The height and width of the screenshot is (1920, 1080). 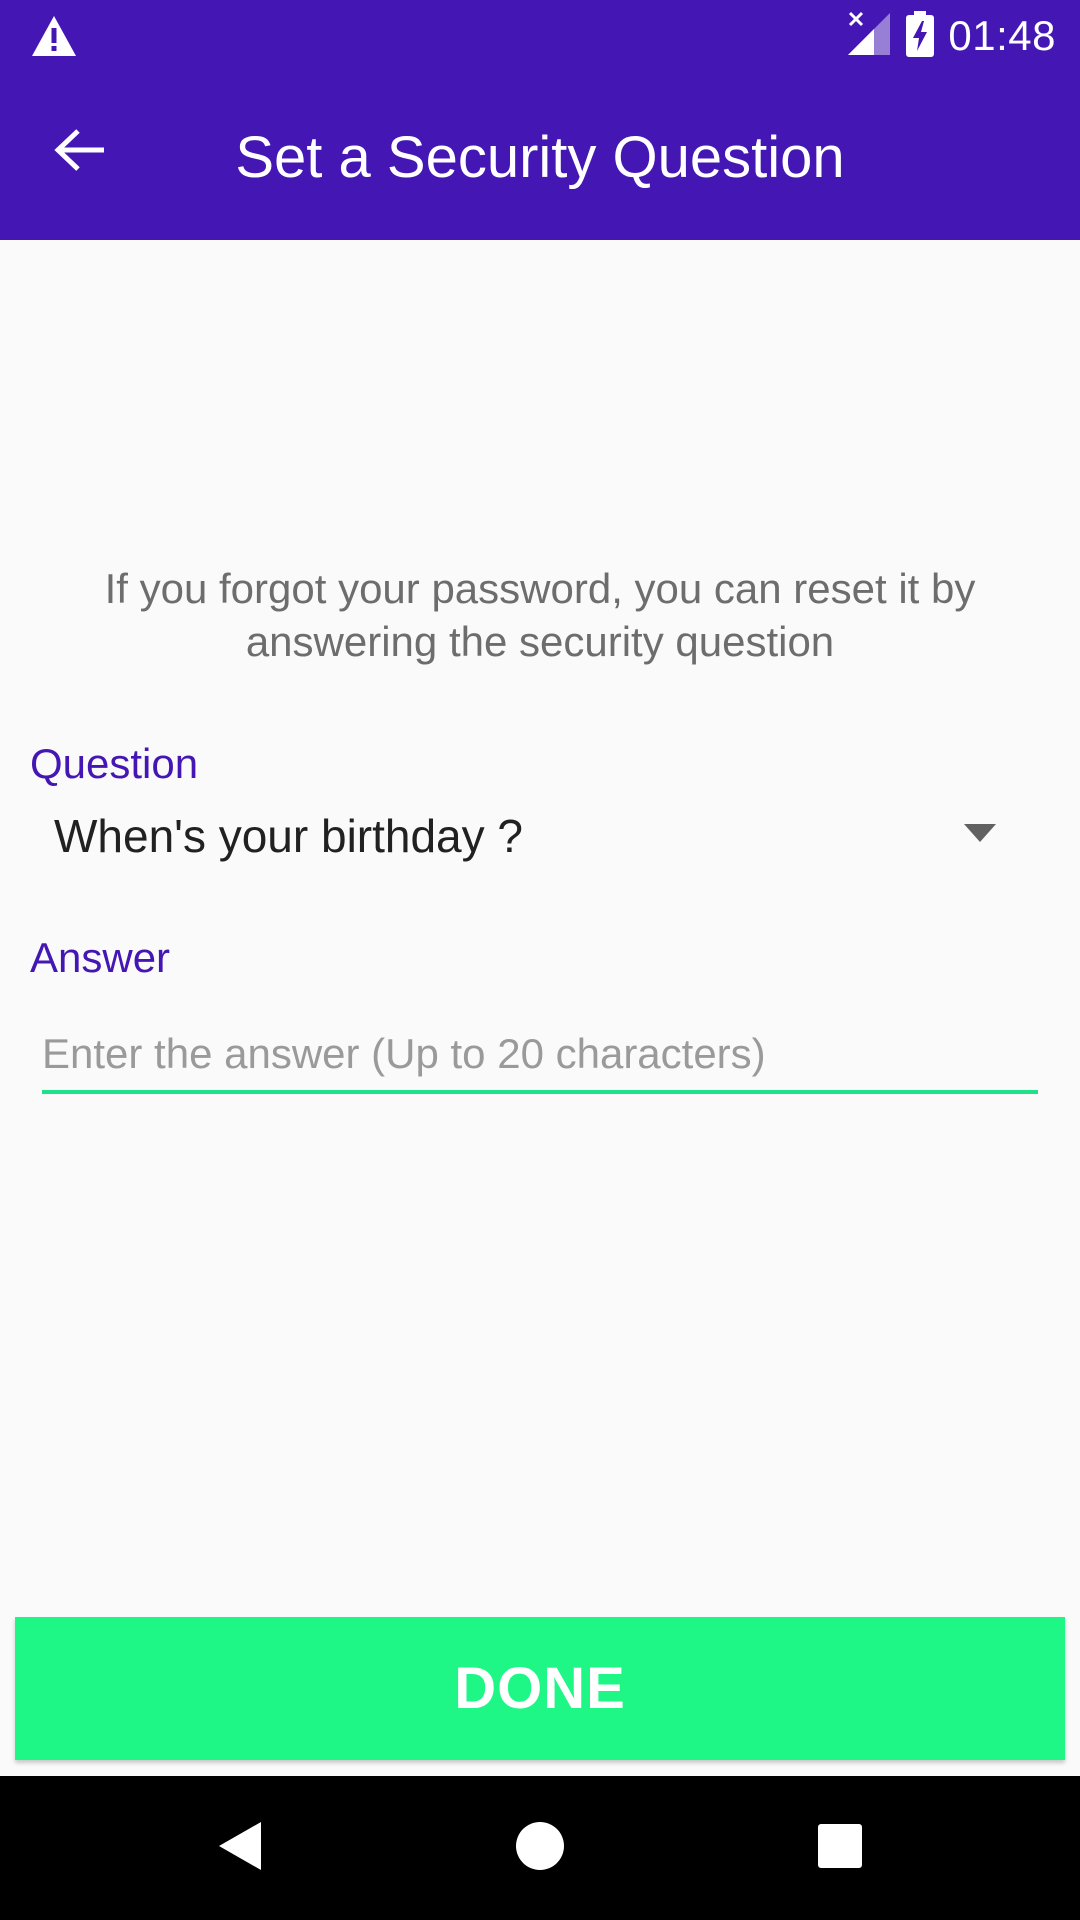 I want to click on nav-home-button, so click(x=540, y=1848).